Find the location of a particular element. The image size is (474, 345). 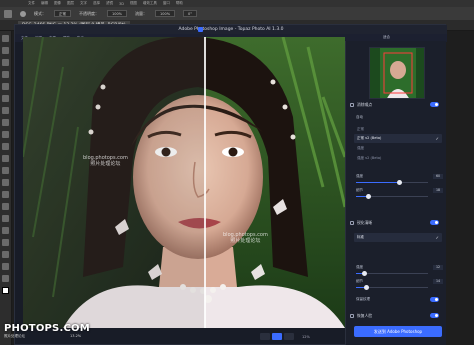

denoise-section-header: 消除噪点 is located at coordinates (396, 105).